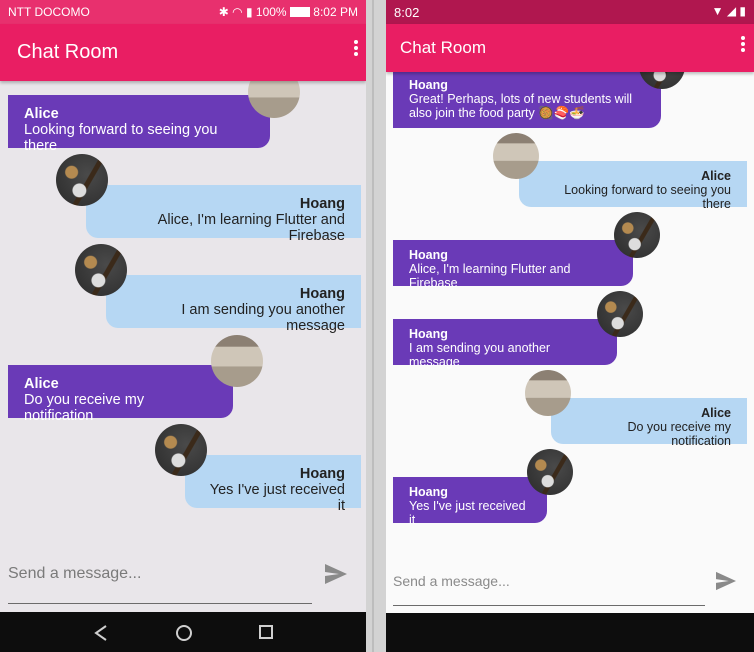  Describe the element at coordinates (335, 12) in the screenshot. I see `clock: 8:02 PM` at that location.